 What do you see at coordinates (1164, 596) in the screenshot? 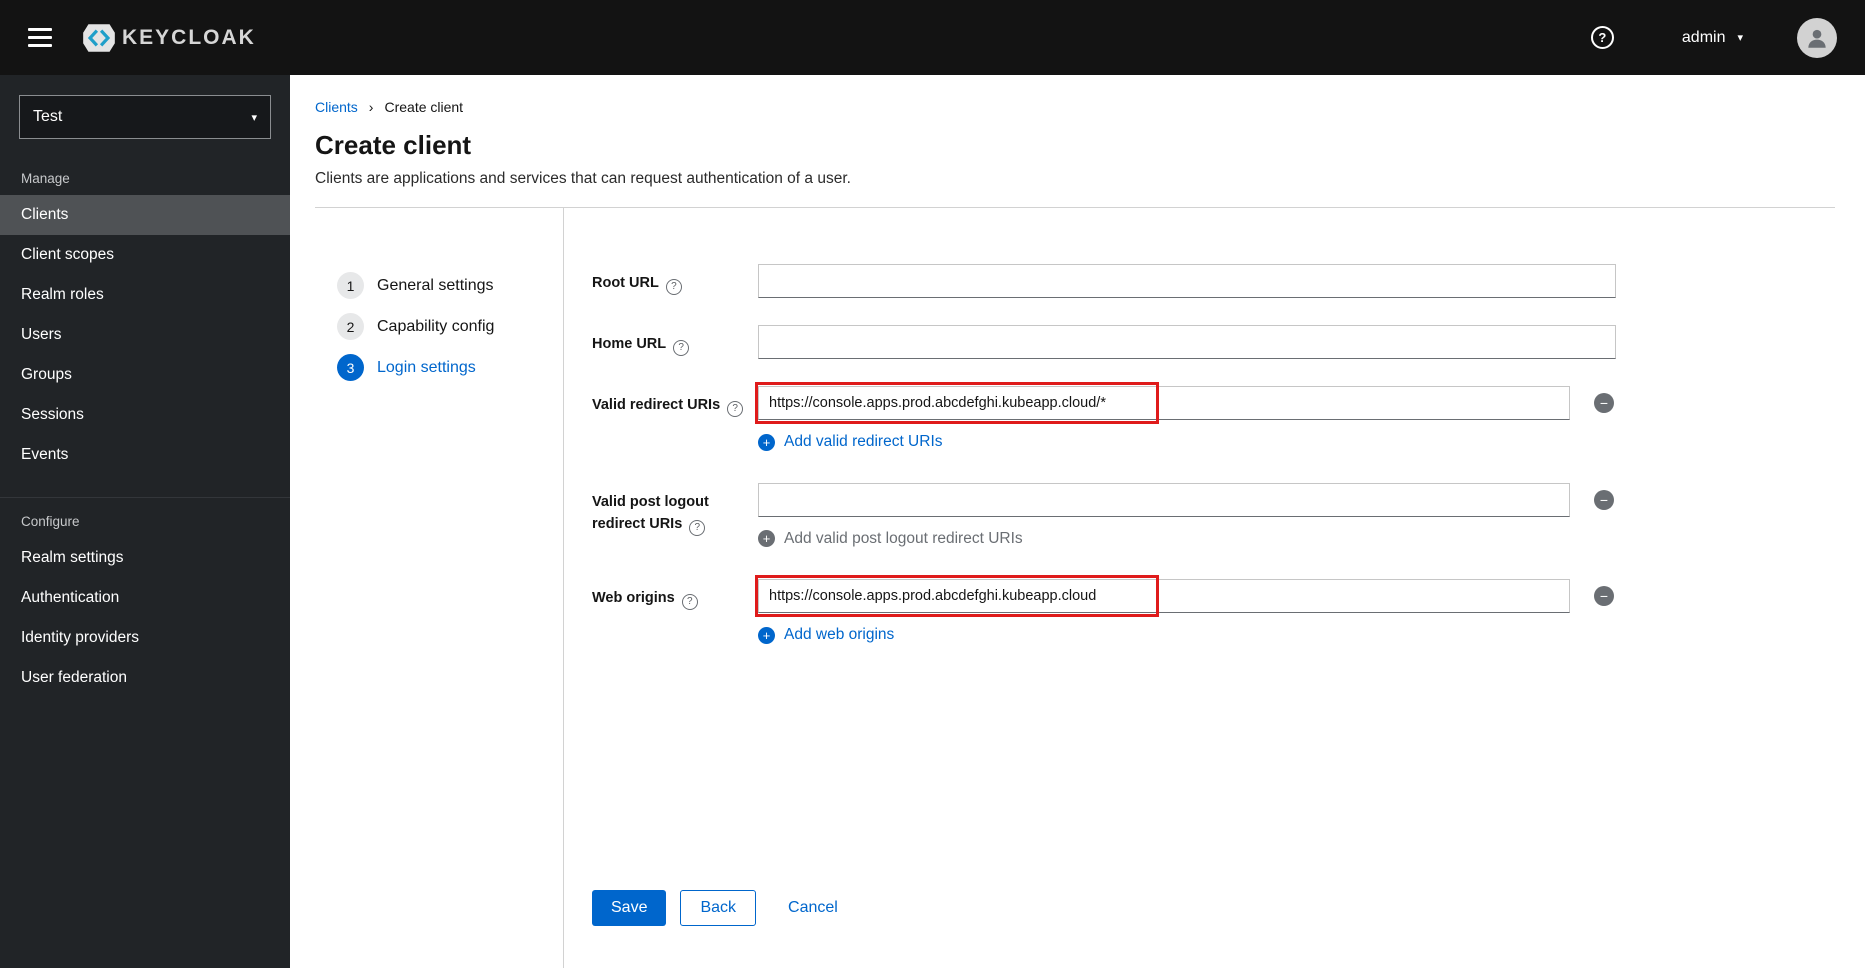
I see `web-origins-input` at bounding box center [1164, 596].